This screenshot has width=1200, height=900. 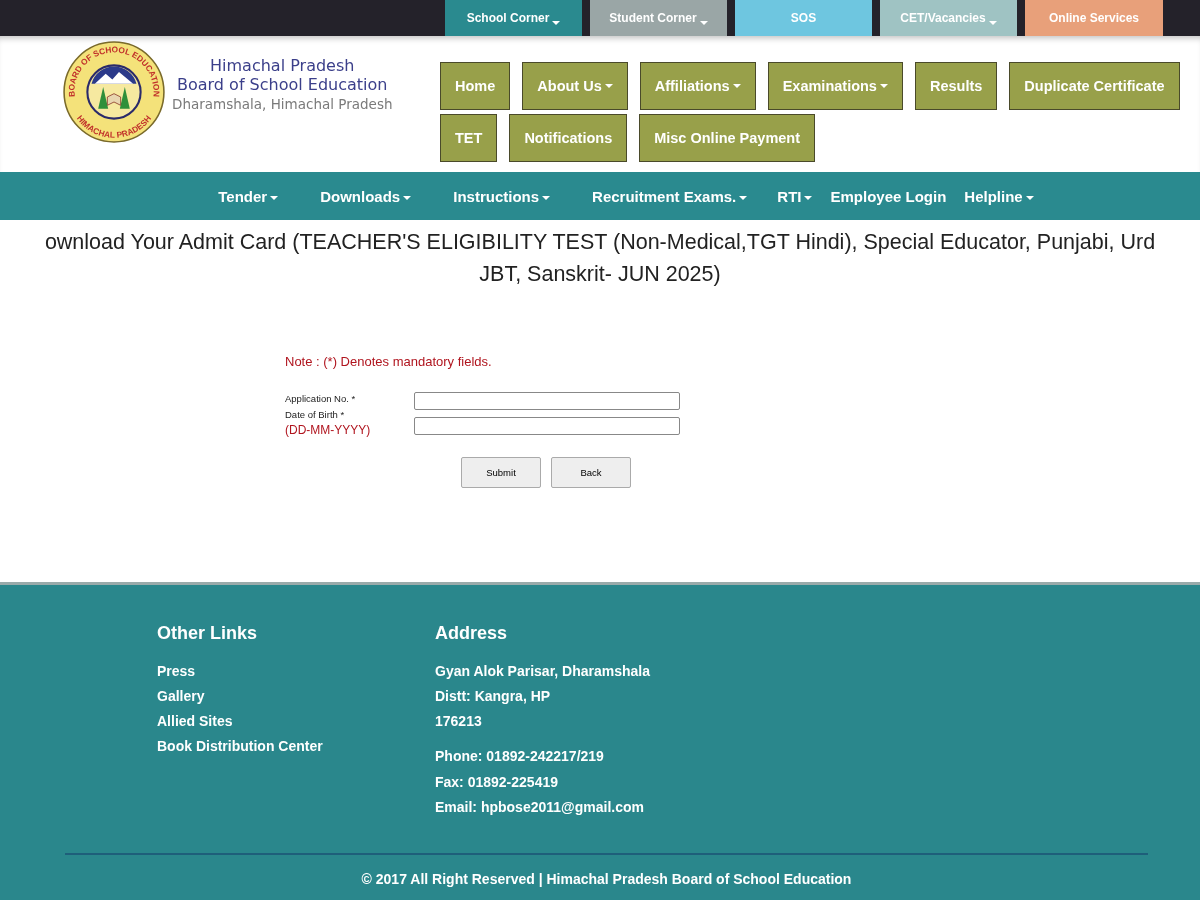 I want to click on board-name: Board of School Education, so click(x=282, y=84).